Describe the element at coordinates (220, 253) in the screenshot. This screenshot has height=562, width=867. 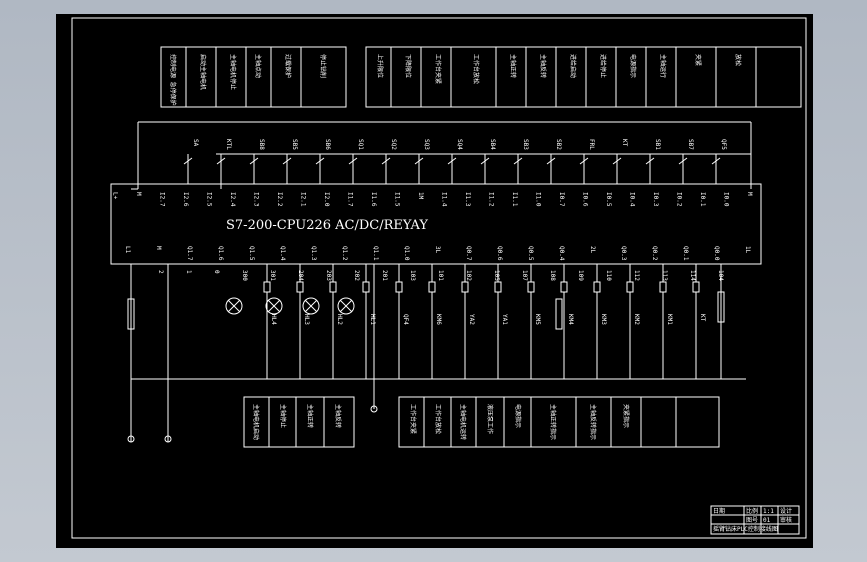
I see `plc-output-terminal: Q1.6` at that location.